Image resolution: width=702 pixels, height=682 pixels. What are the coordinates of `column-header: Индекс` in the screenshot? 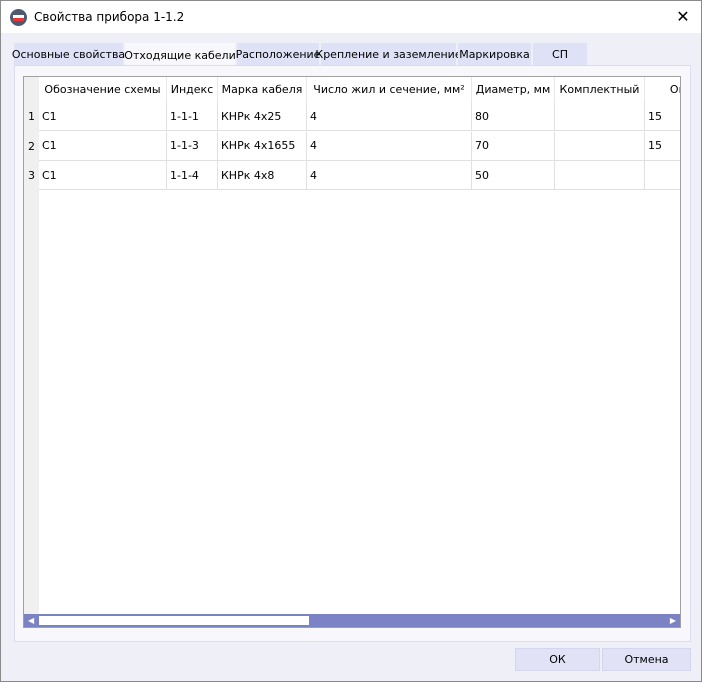 It's located at (192, 89).